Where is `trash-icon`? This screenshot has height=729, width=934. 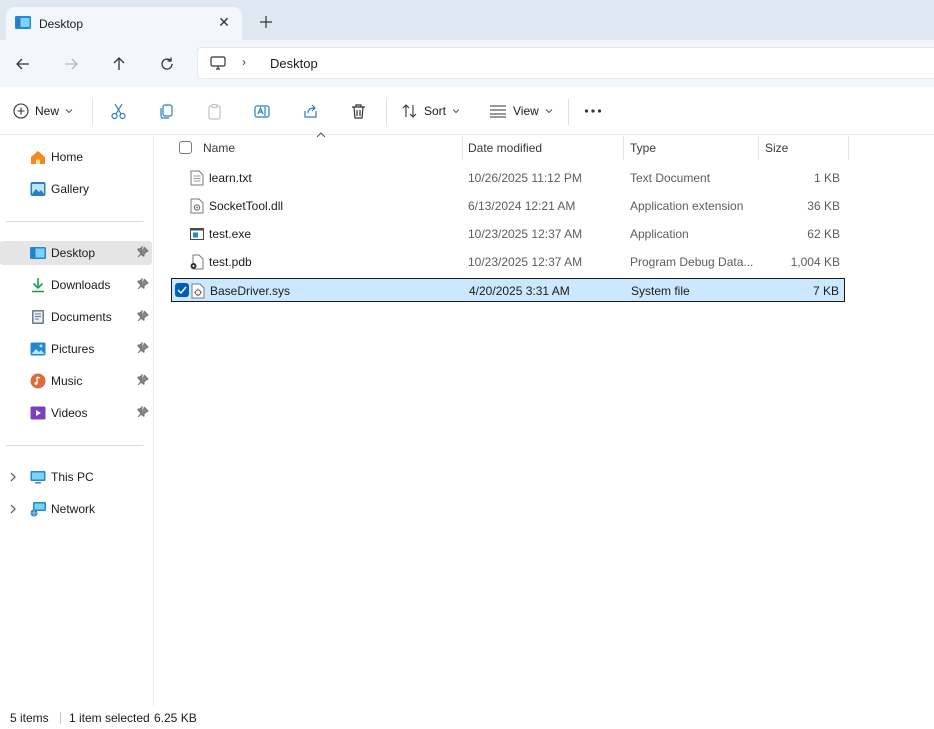
trash-icon is located at coordinates (358, 111).